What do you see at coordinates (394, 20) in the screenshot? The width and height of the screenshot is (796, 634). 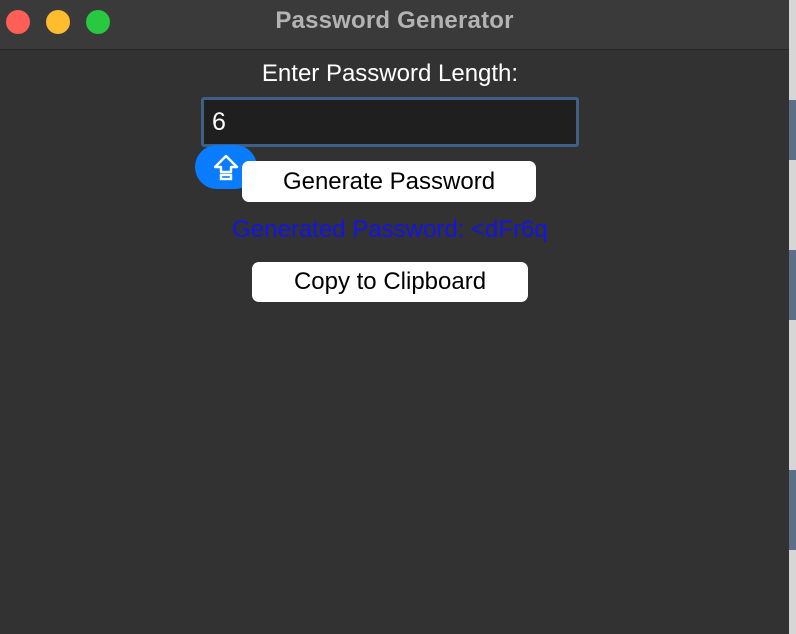 I see `window-title: Password Generator` at bounding box center [394, 20].